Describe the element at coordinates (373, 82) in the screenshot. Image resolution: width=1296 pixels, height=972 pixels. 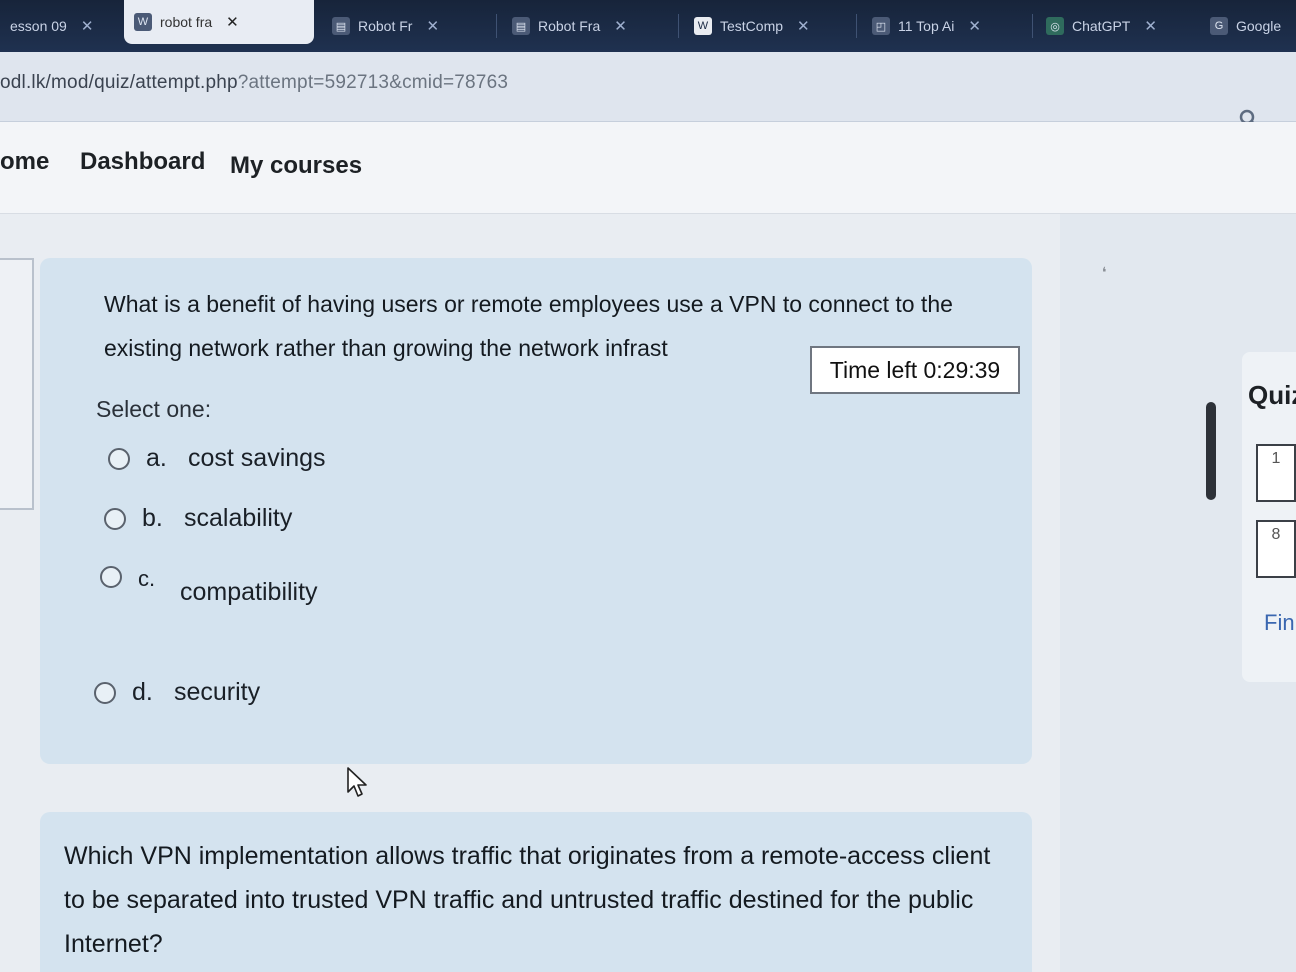
I see `url-query: ?attempt=592713&cmid=78763` at that location.